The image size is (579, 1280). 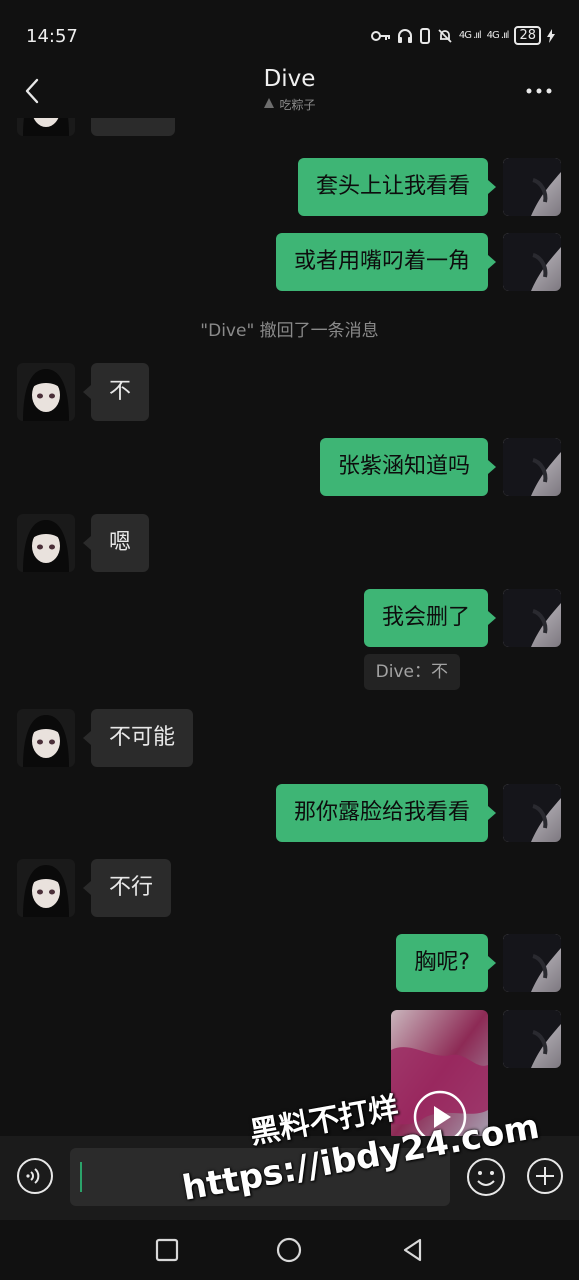 I want to click on message-bubble-in: 不, so click(x=120, y=392).